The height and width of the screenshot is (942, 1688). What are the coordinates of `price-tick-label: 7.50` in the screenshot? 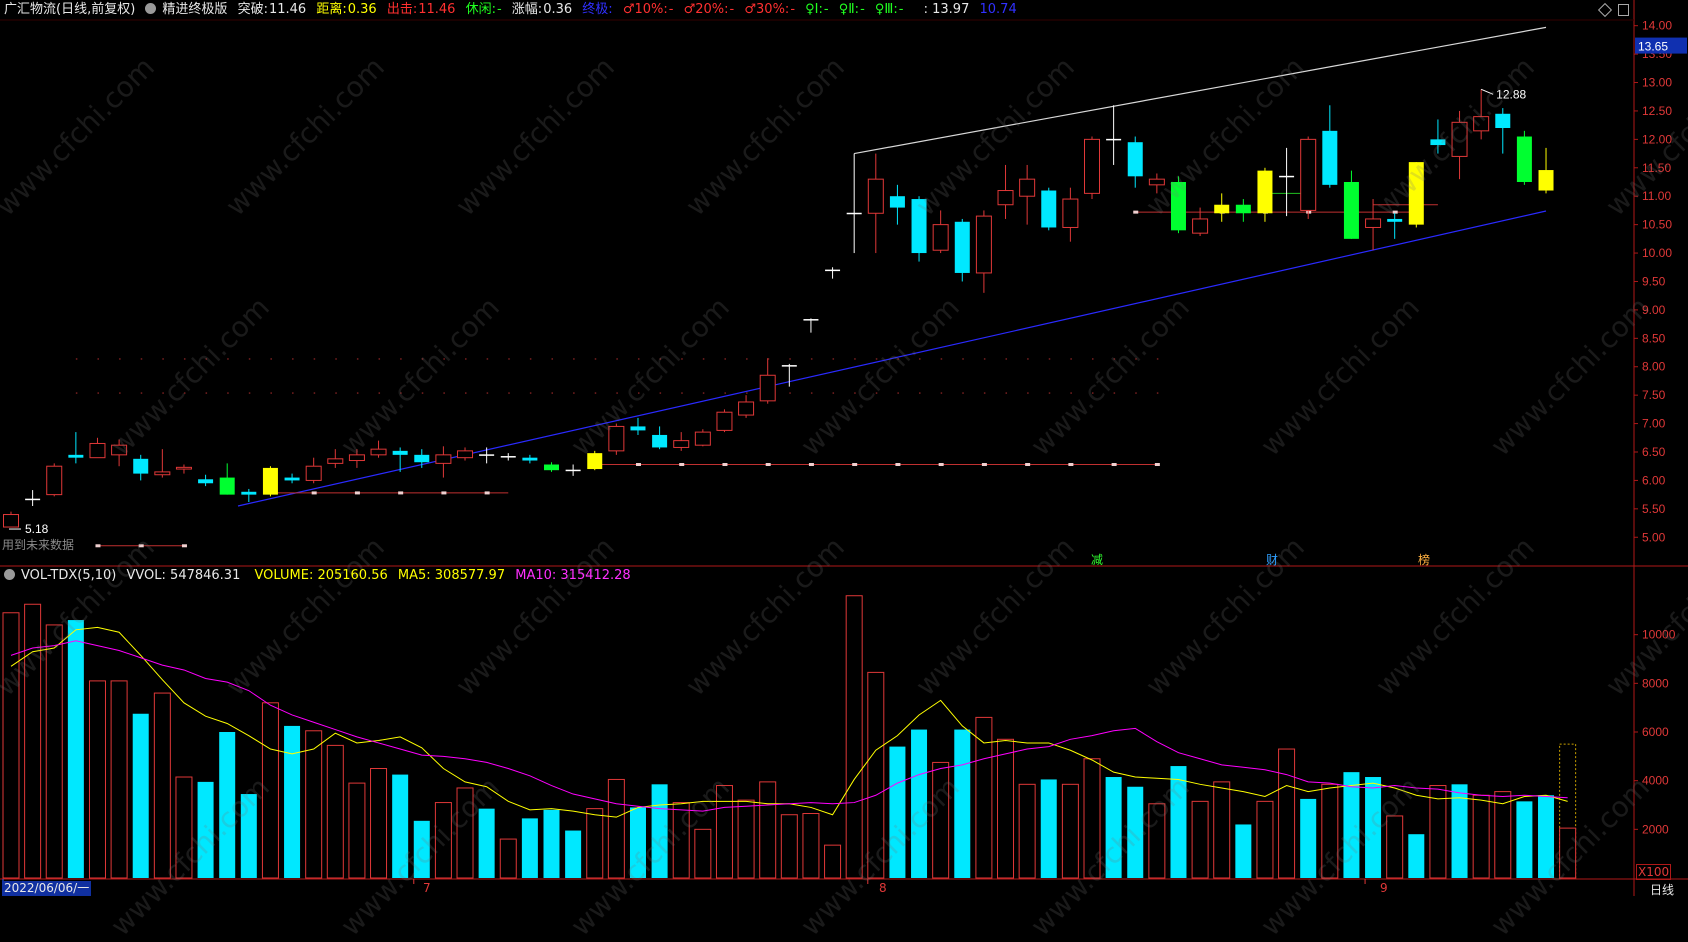 It's located at (1654, 395).